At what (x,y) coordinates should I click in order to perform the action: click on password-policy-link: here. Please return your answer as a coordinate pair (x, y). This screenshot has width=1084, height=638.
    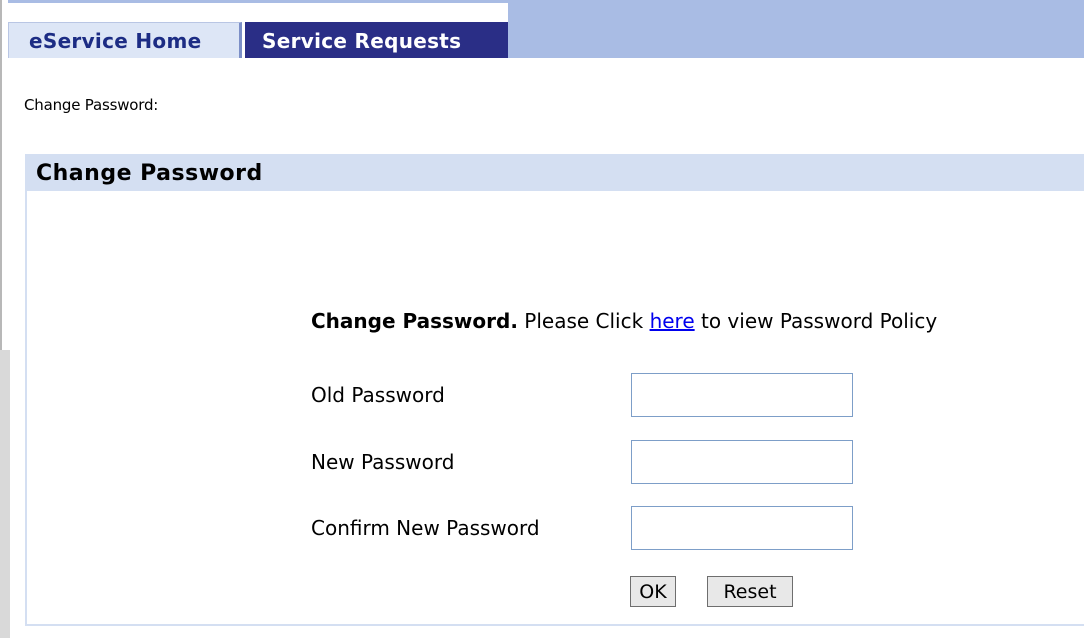
    Looking at the image, I should click on (672, 321).